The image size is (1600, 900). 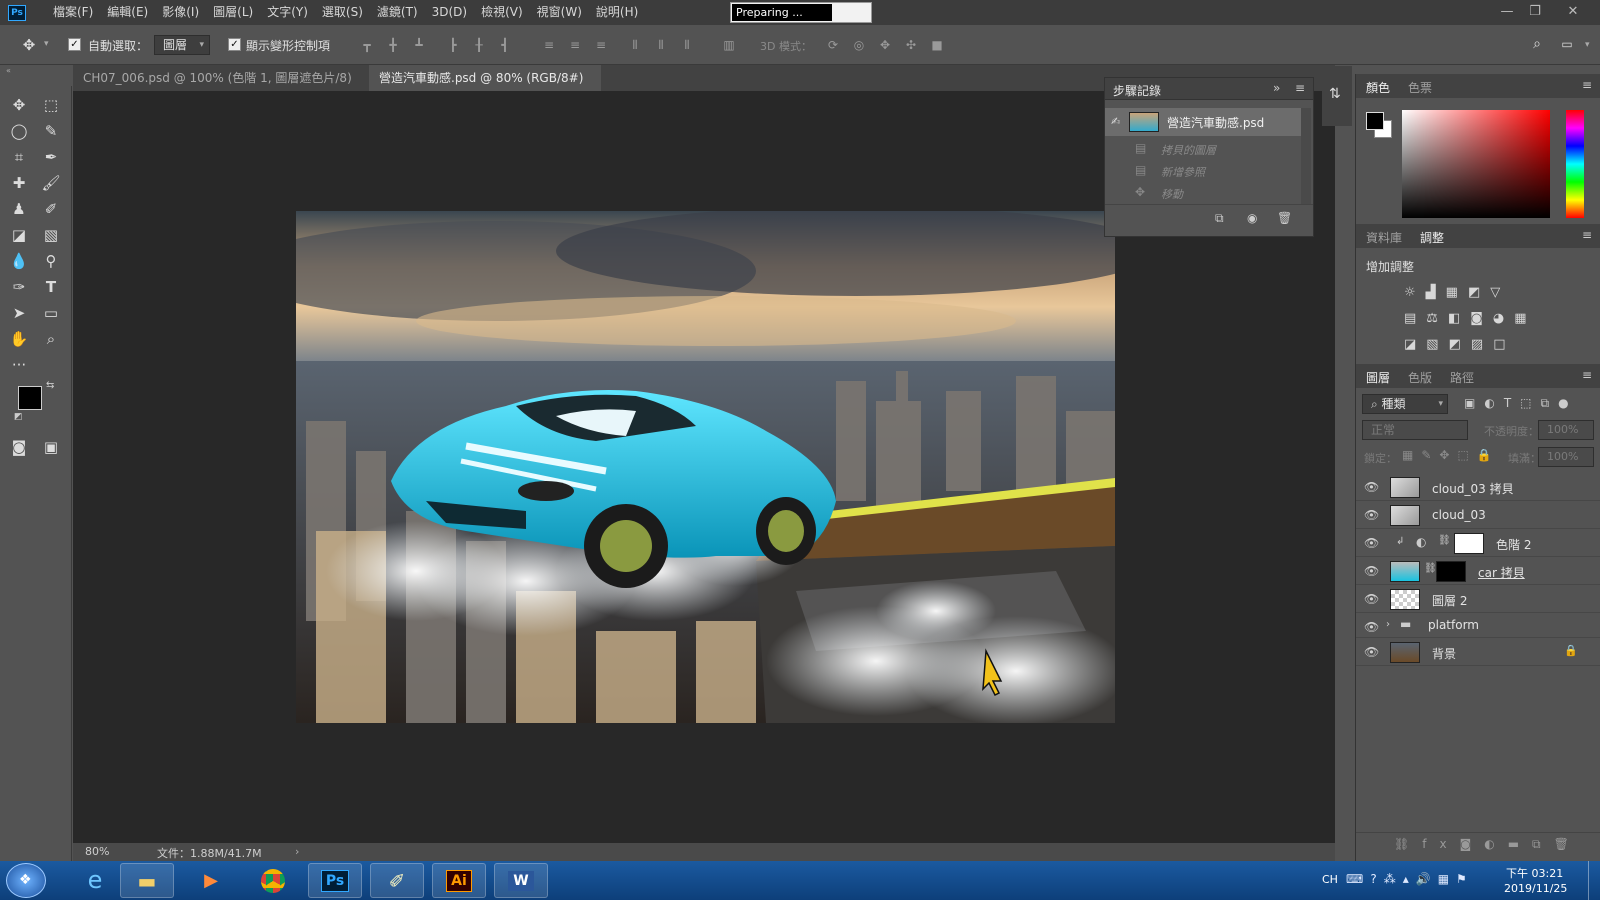 What do you see at coordinates (51, 183) in the screenshot?
I see `brush-tool-icon: 🖌` at bounding box center [51, 183].